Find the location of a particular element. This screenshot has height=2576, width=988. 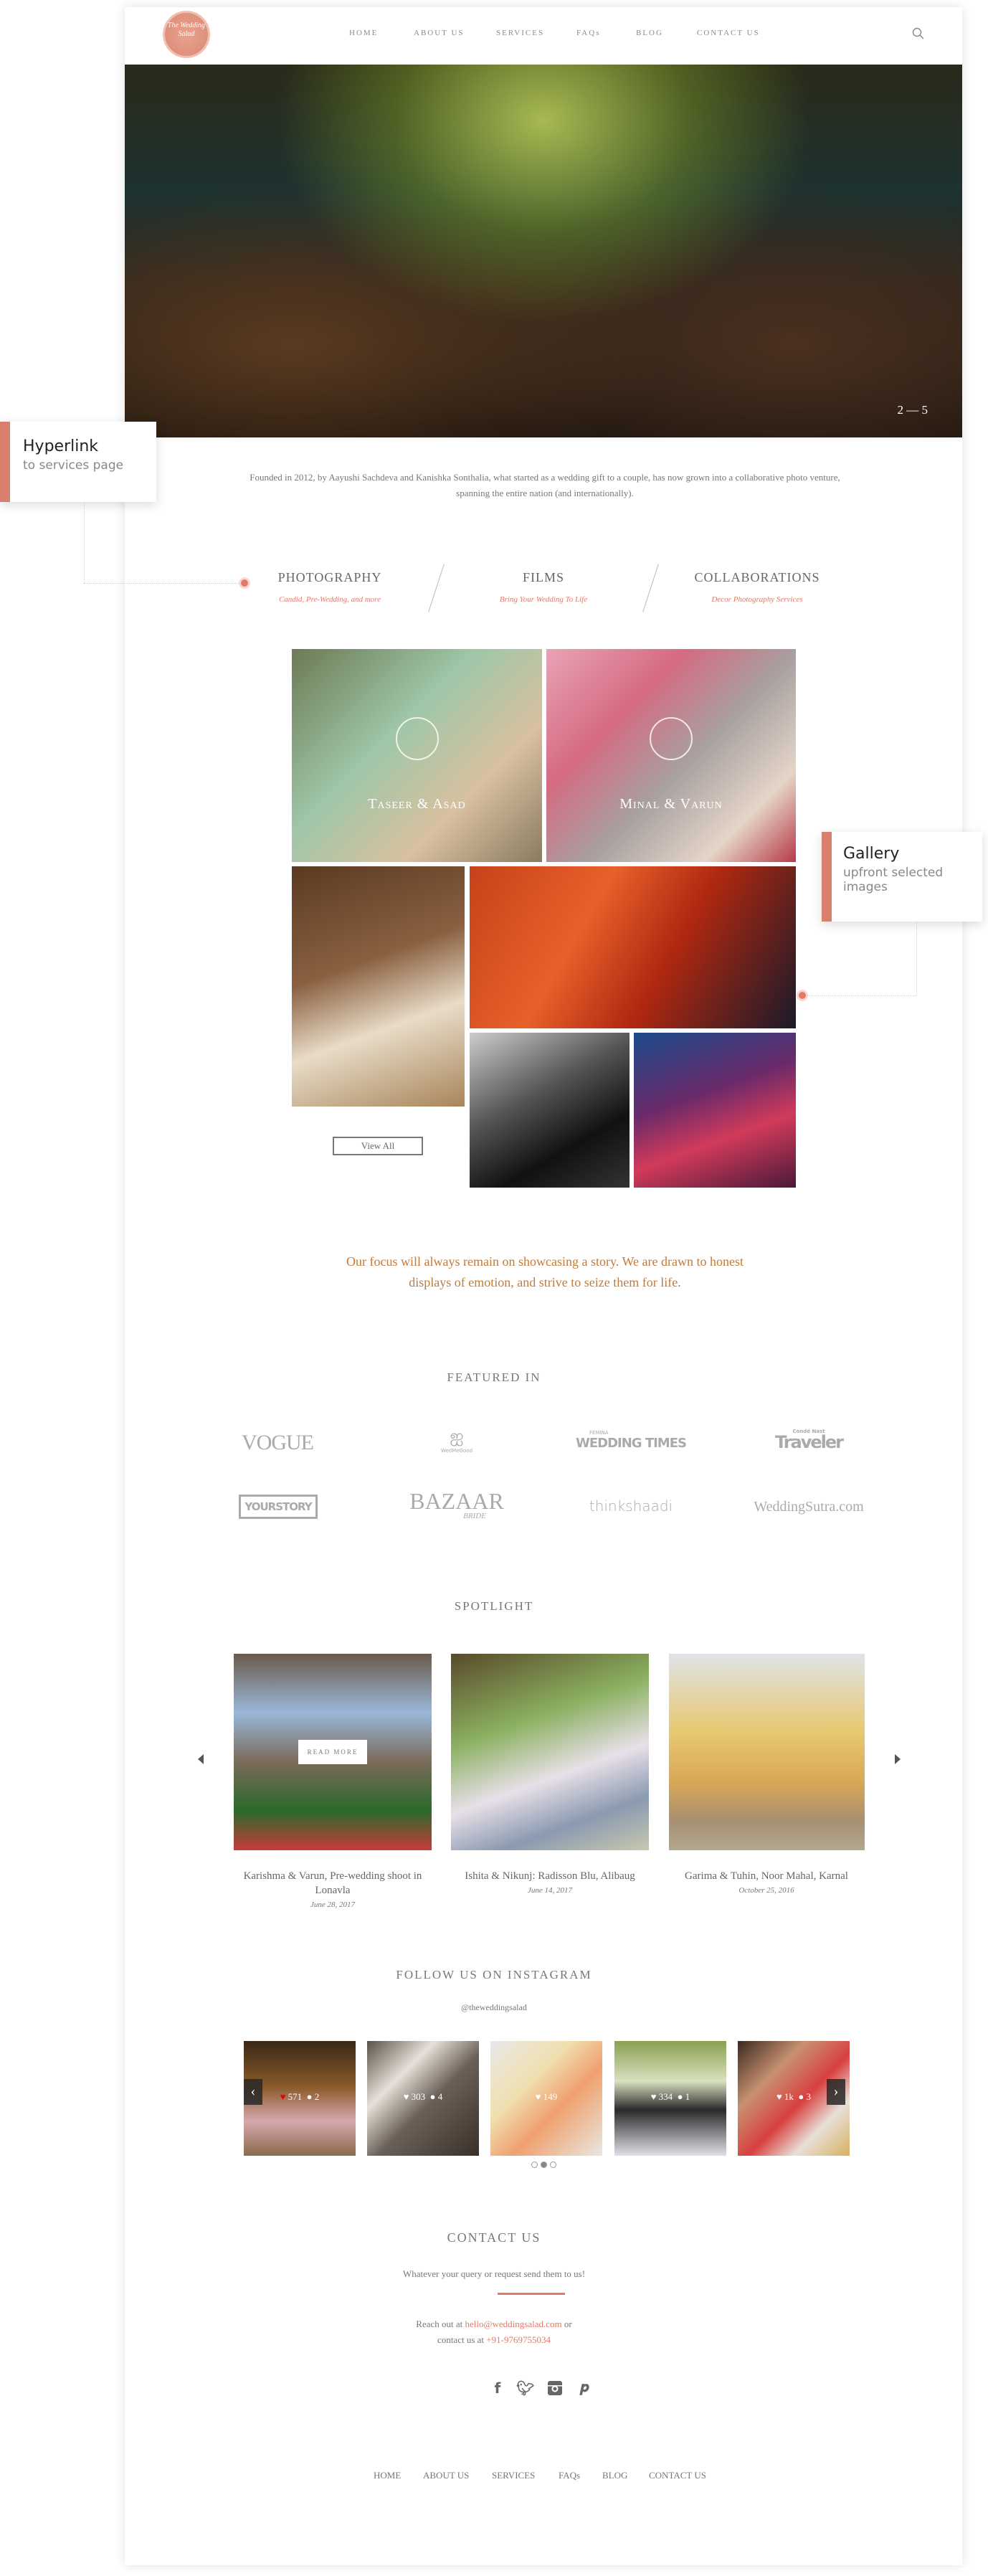

featured-title: FEATURED IN is located at coordinates (494, 1377).